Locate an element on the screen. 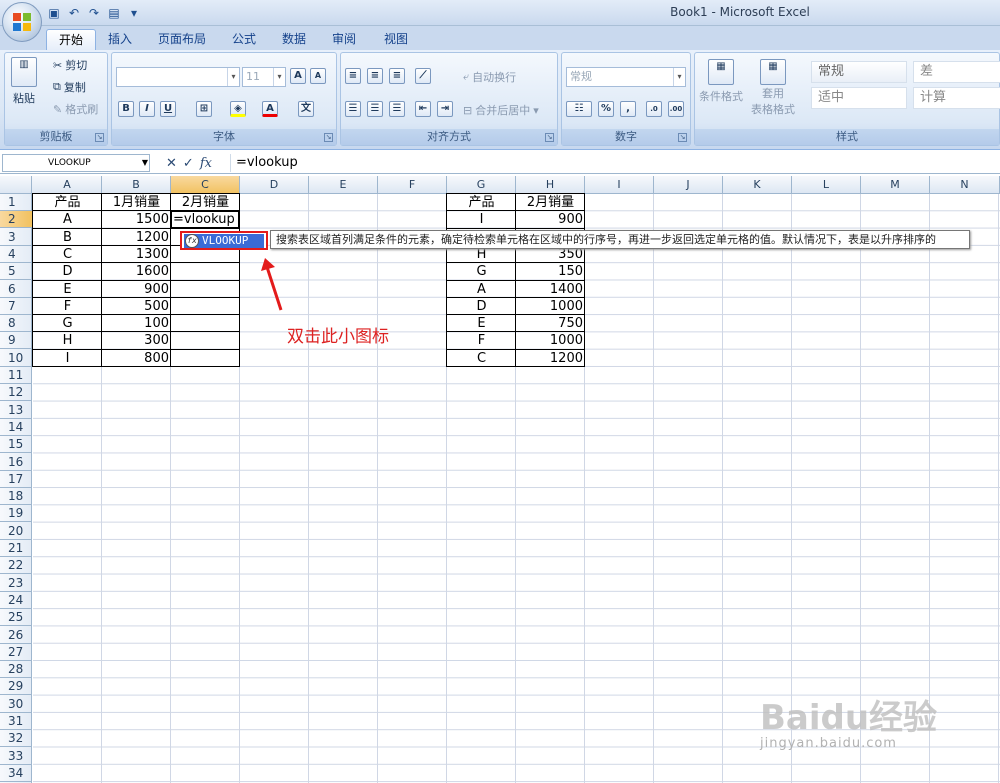 The width and height of the screenshot is (1000, 783). align-bottom-button: ≡ is located at coordinates (397, 76).